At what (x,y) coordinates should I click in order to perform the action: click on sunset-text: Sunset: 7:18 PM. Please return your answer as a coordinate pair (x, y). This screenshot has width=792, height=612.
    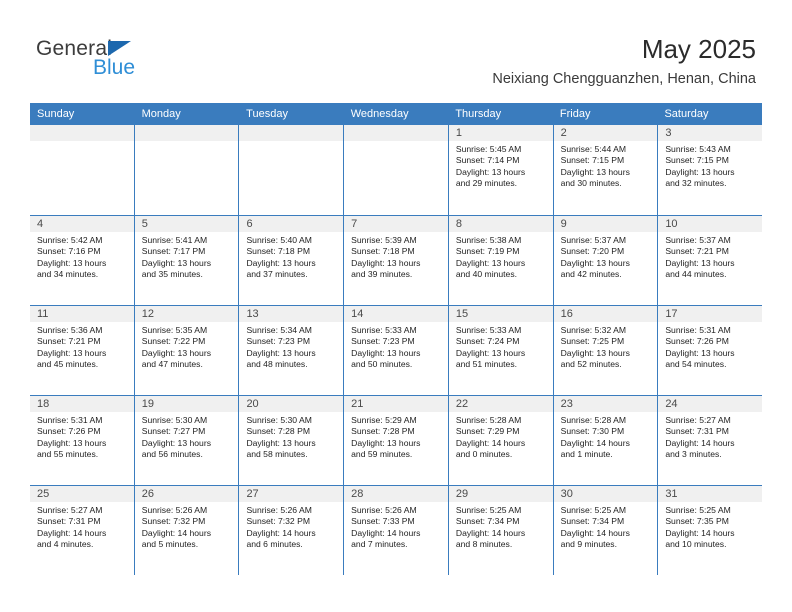
    Looking at the image, I should click on (383, 251).